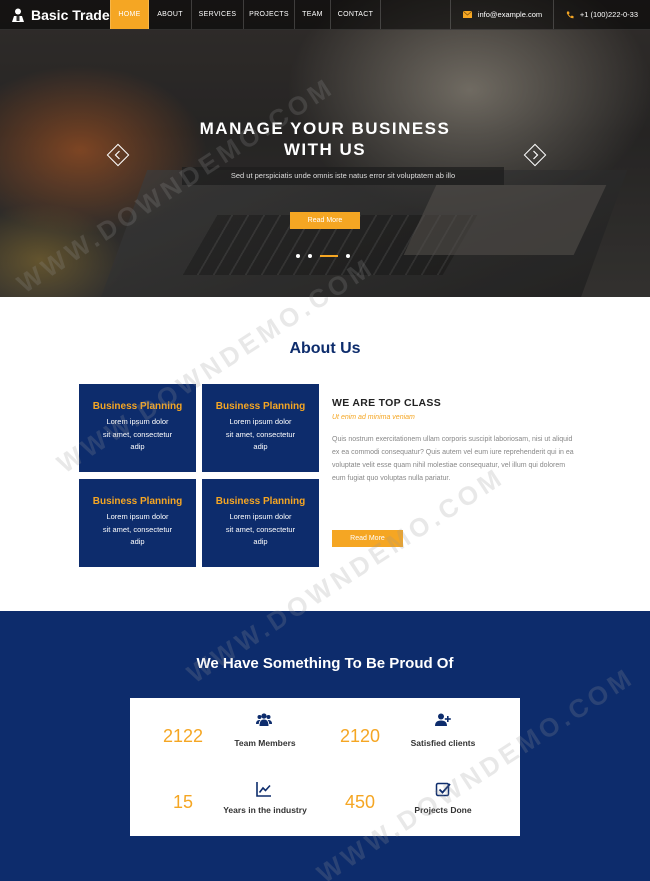 The width and height of the screenshot is (650, 881). What do you see at coordinates (264, 719) in the screenshot?
I see `users-icon` at bounding box center [264, 719].